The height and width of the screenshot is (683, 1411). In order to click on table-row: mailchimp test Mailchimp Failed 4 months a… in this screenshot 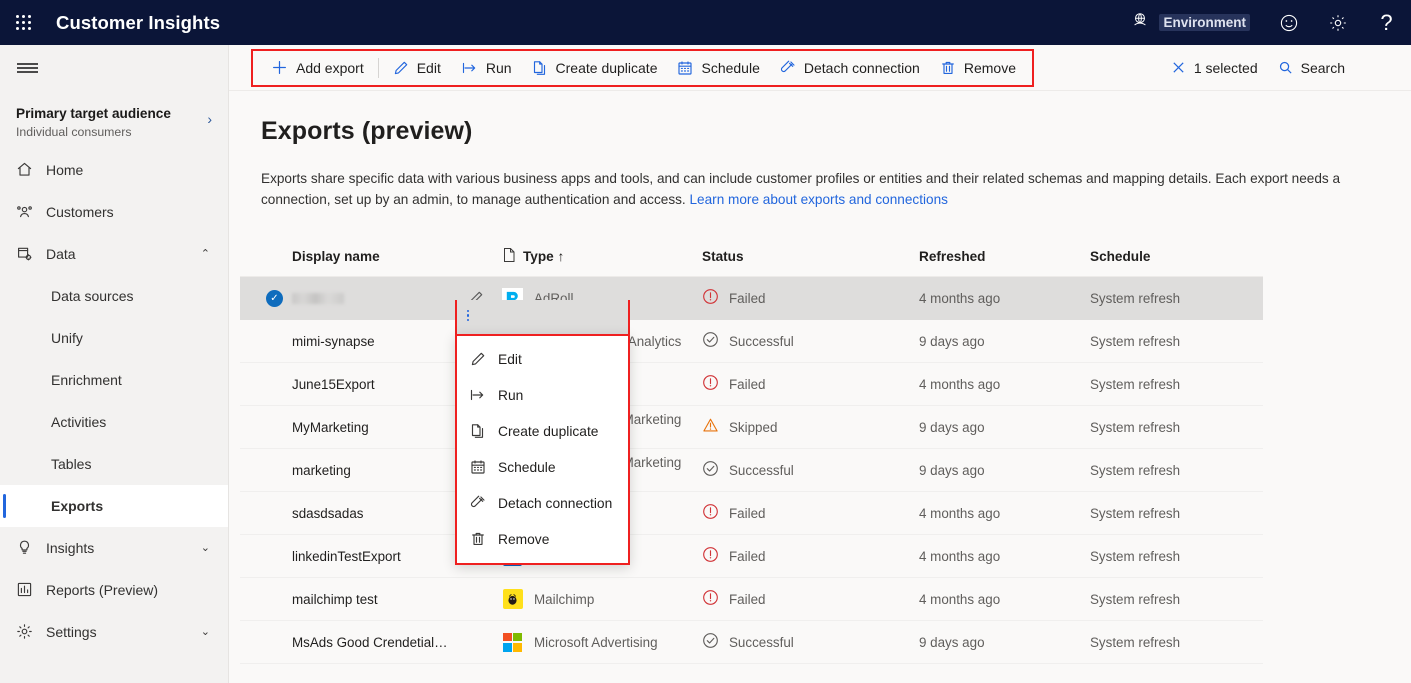, I will do `click(751, 599)`.